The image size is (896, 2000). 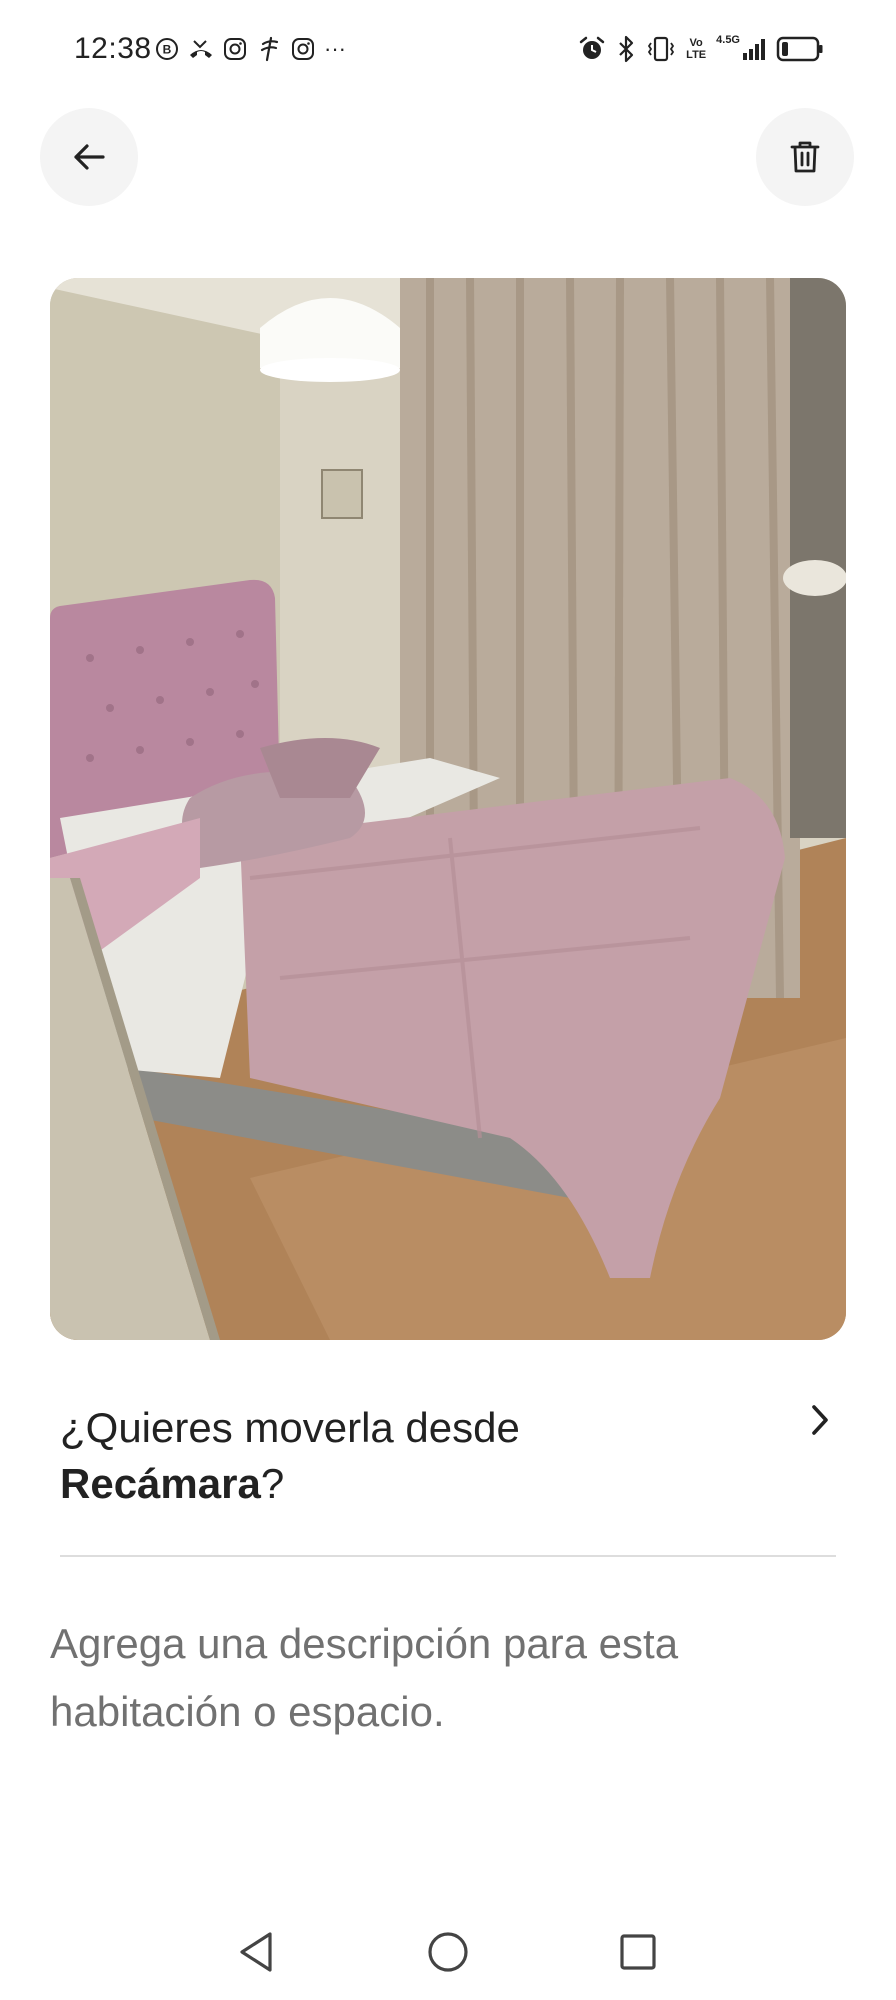 What do you see at coordinates (741, 49) in the screenshot?
I see `signal-icon: 4.5G` at bounding box center [741, 49].